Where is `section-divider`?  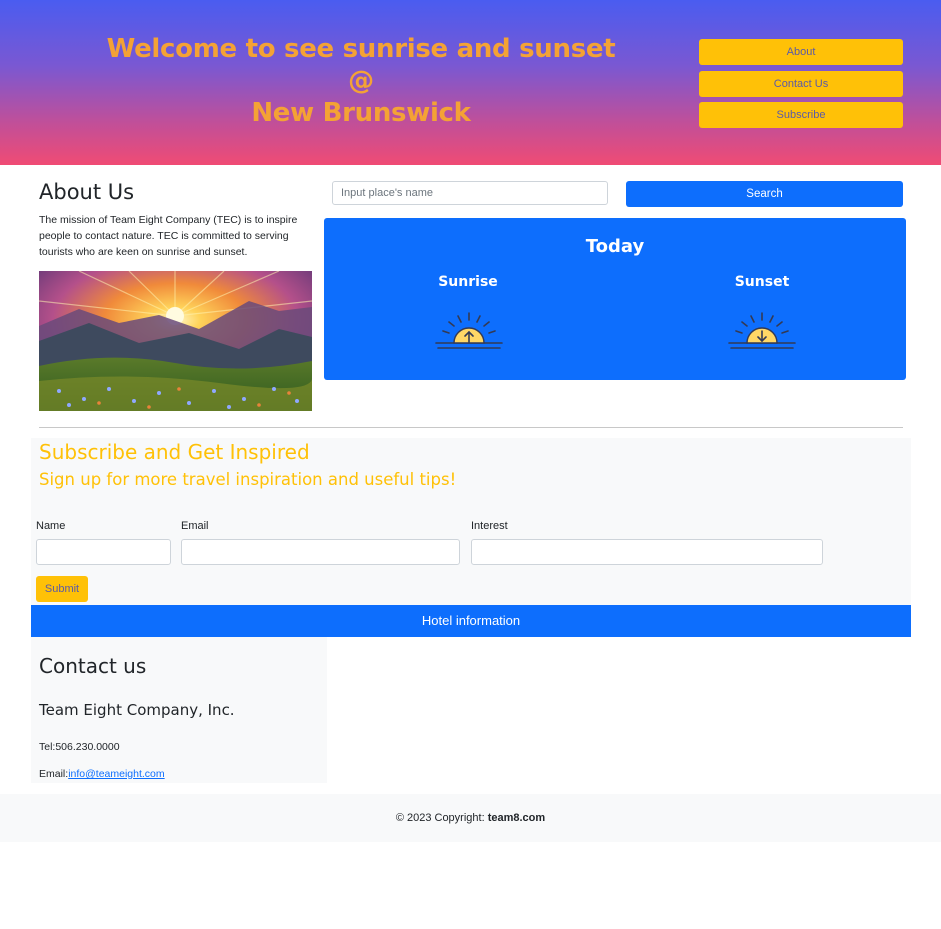
section-divider is located at coordinates (471, 427).